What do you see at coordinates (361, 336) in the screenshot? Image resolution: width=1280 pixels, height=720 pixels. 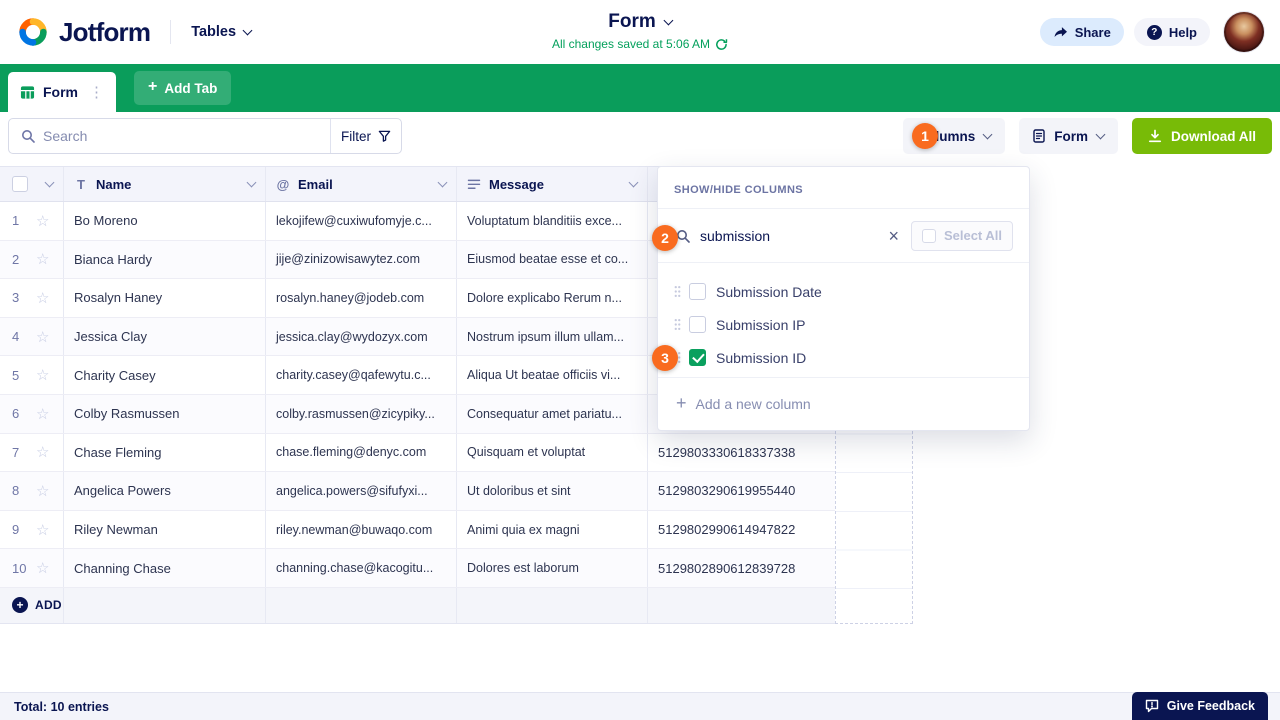 I see `cell-email: jessica.clay@wydozyx.com` at bounding box center [361, 336].